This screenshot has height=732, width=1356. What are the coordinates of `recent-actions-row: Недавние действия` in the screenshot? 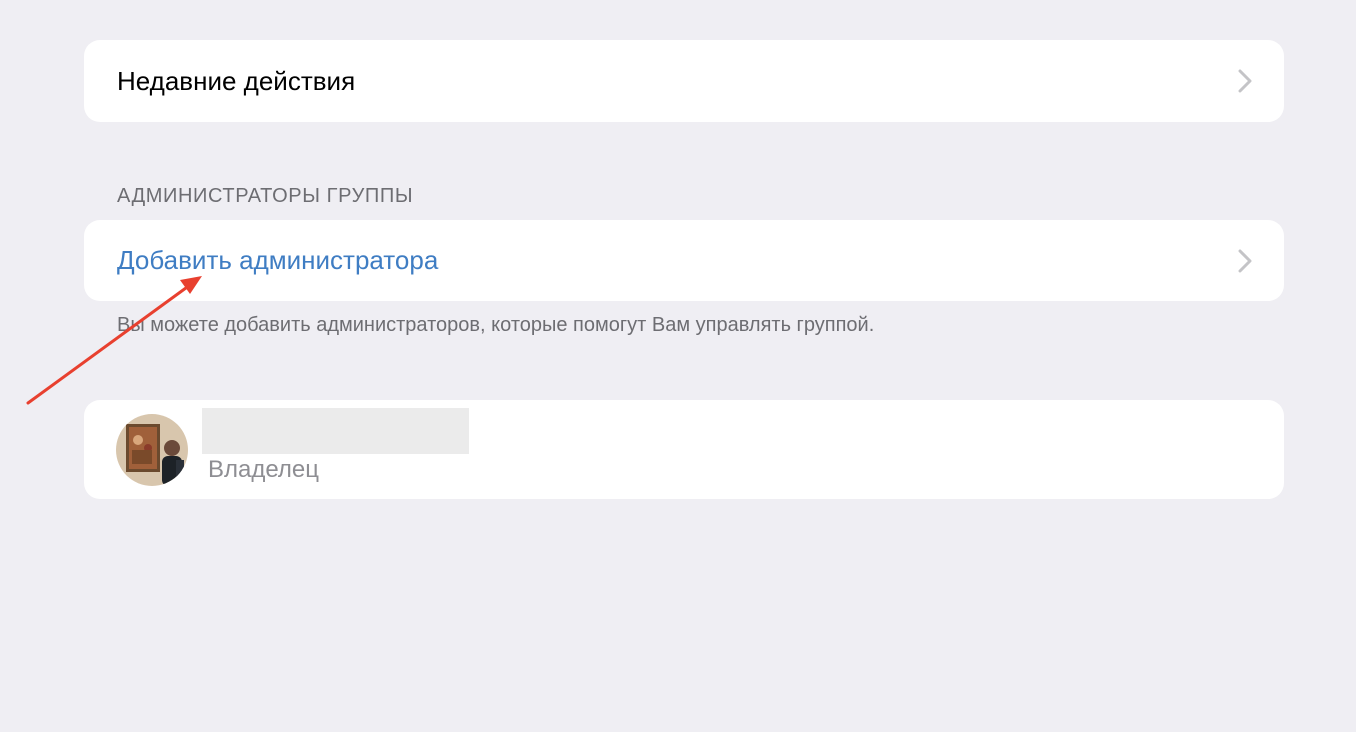 It's located at (684, 81).